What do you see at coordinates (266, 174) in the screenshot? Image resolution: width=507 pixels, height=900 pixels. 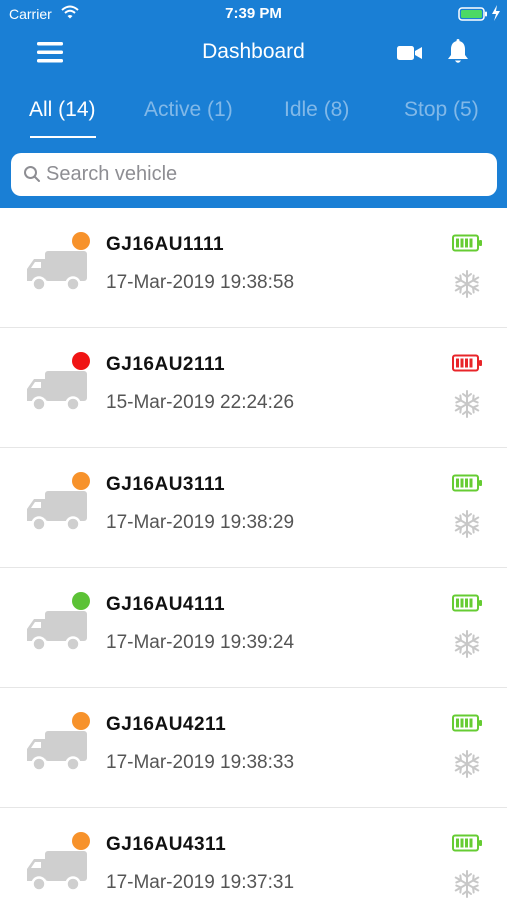 I see `search-input` at bounding box center [266, 174].